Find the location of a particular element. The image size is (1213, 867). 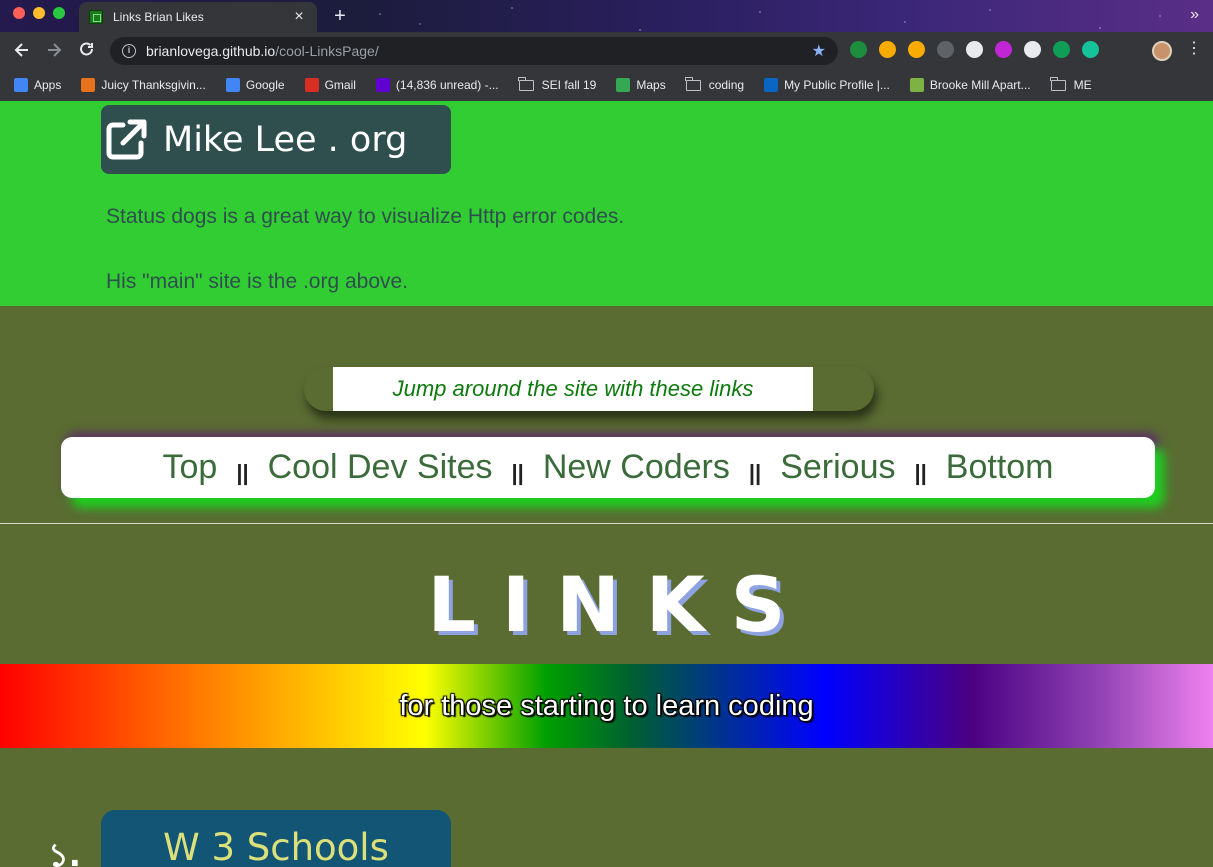

mike-lee-link-title: Mike Lee . org is located at coordinates (285, 139).